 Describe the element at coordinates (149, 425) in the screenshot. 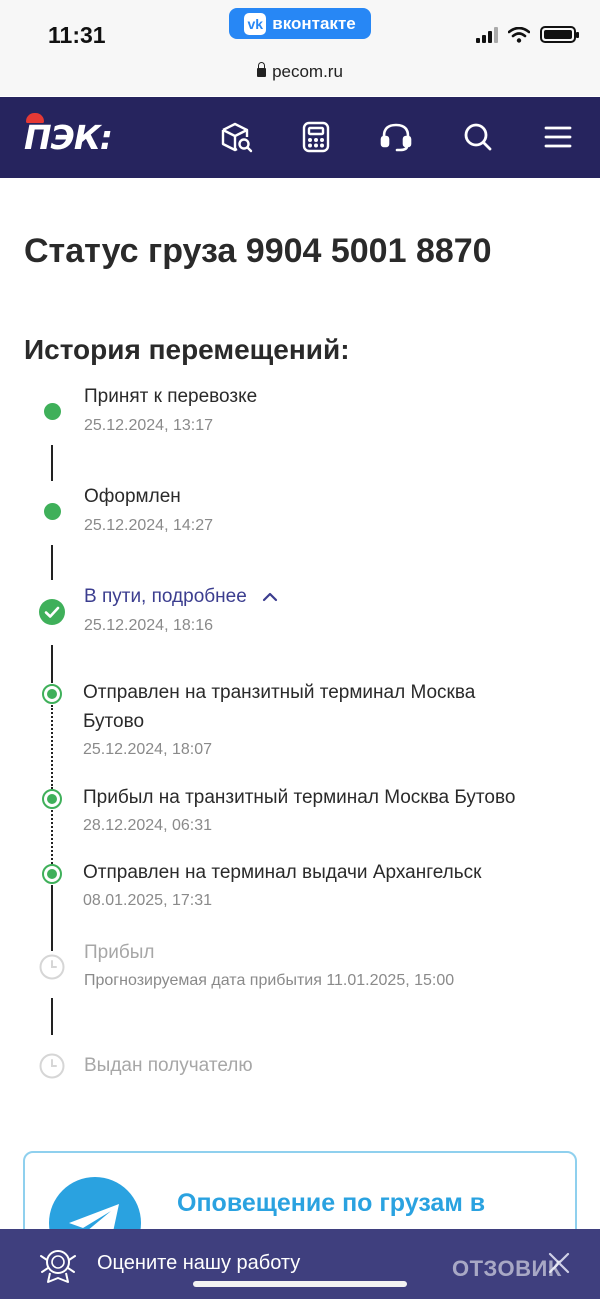

I see `step-date: 25.12.2024, 13:17` at that location.